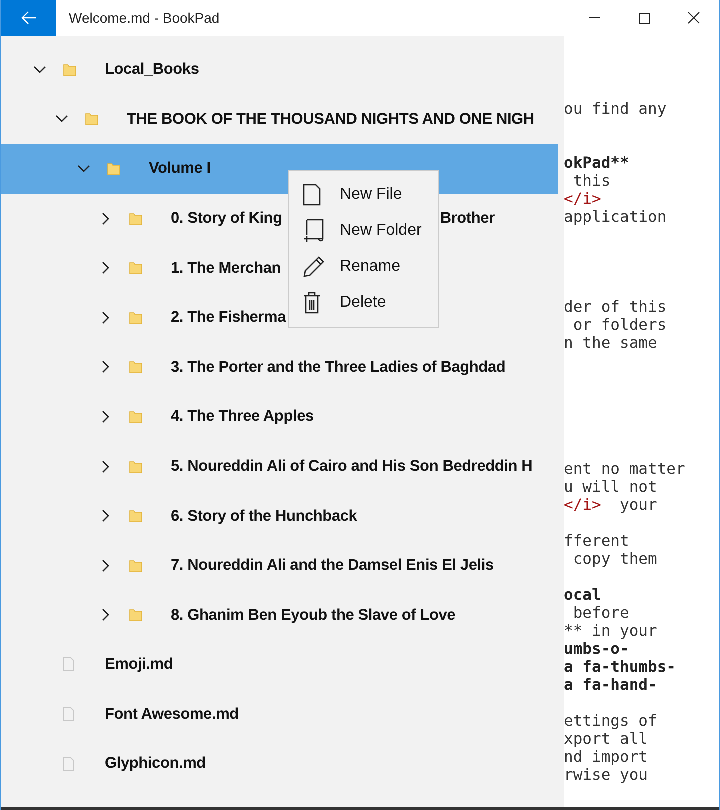 Image resolution: width=720 pixels, height=810 pixels. Describe the element at coordinates (625, 469) in the screenshot. I see `editor-text: ent no matter` at that location.